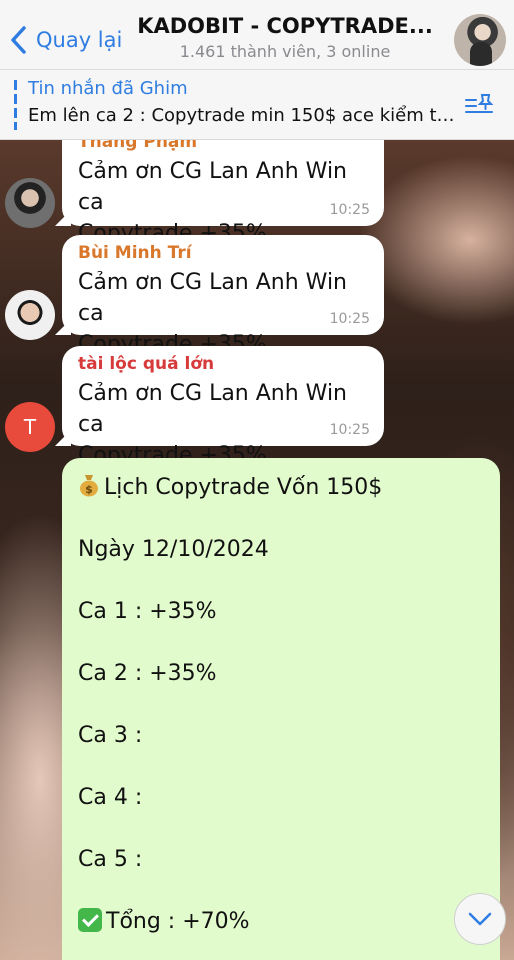  What do you see at coordinates (110, 859) in the screenshot?
I see `schedule-ca5: Ca 5 :` at bounding box center [110, 859].